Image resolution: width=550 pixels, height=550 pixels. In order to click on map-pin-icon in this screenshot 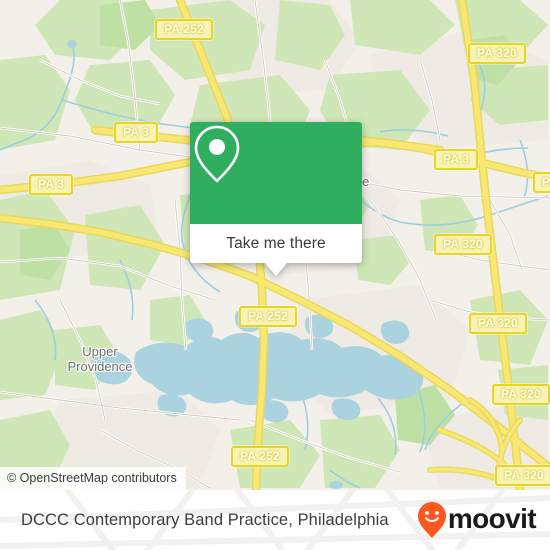, I will do `click(217, 154)`.